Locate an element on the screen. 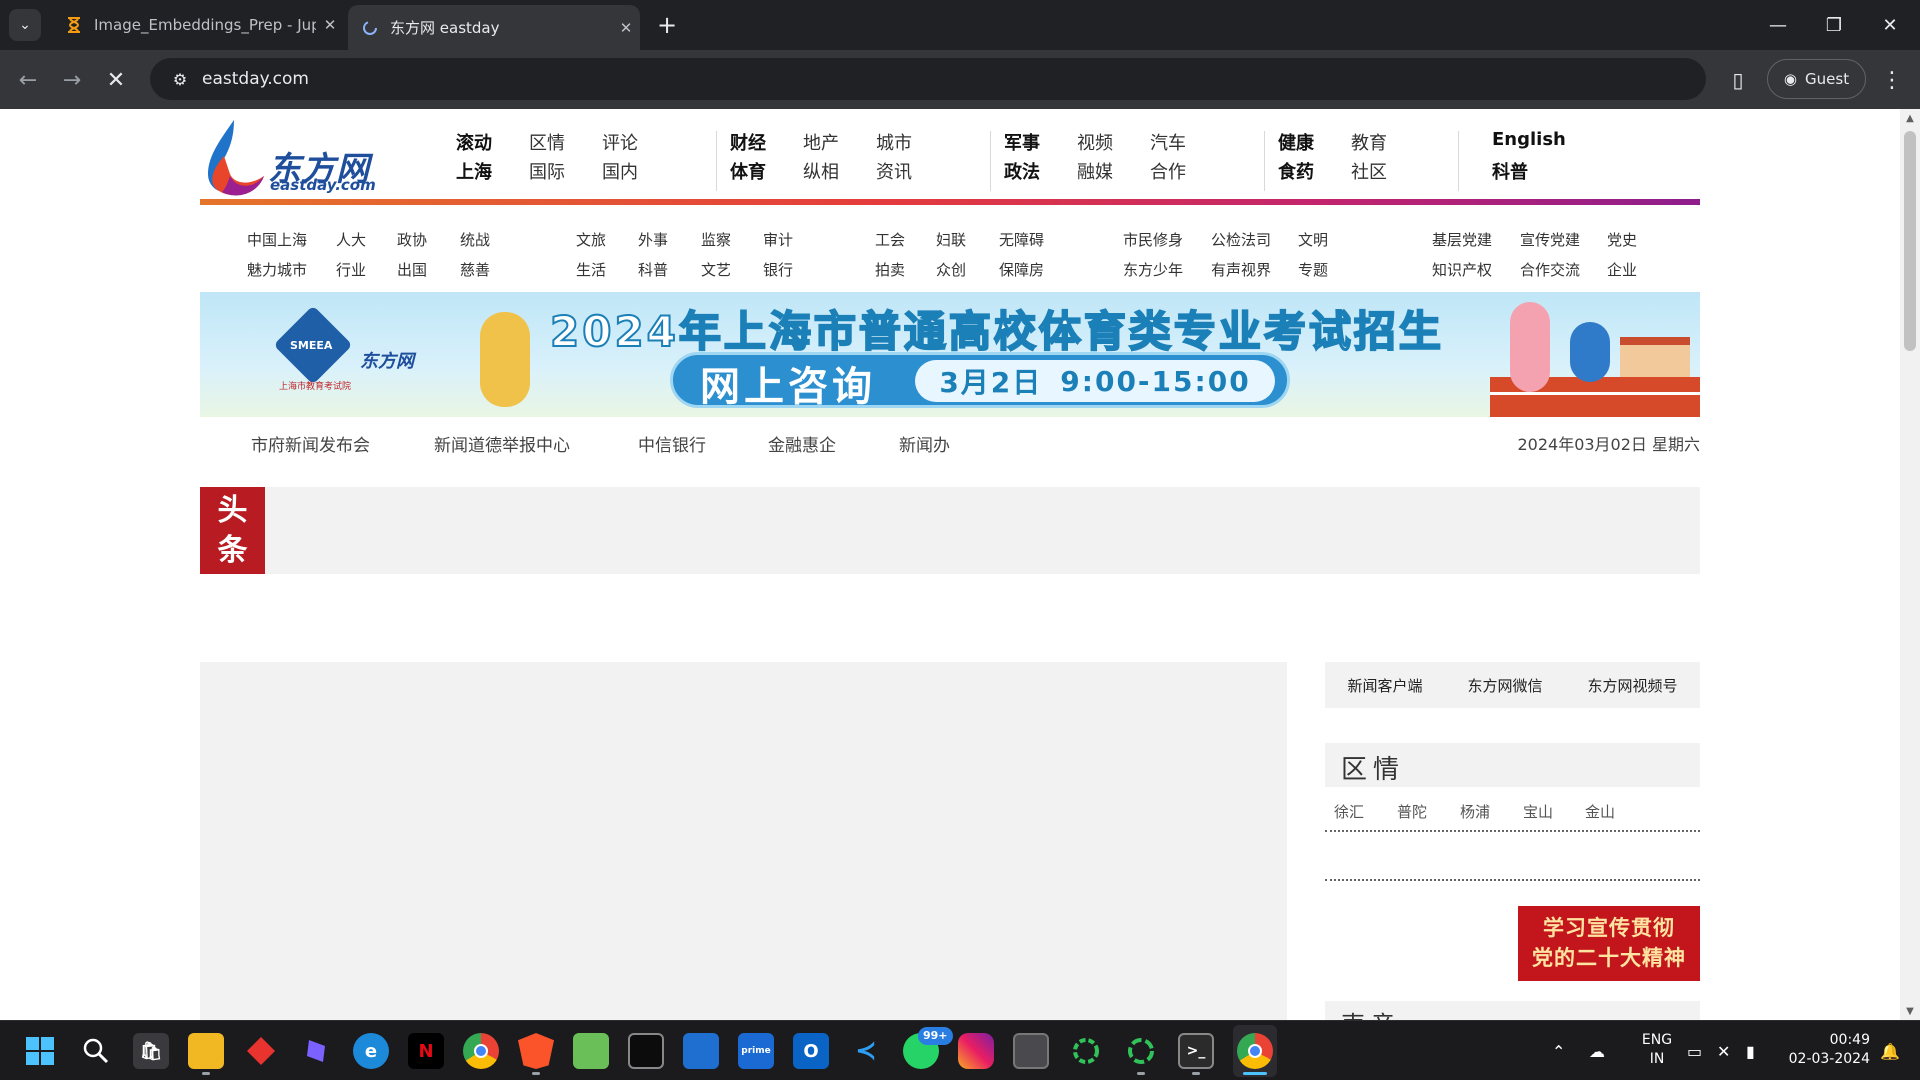 This screenshot has height=1080, width=1920. new-tab-button: + is located at coordinates (667, 25).